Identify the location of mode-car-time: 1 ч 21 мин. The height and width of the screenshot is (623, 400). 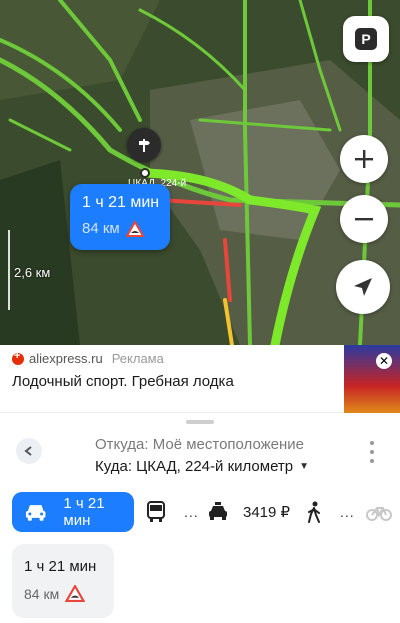
(84, 512).